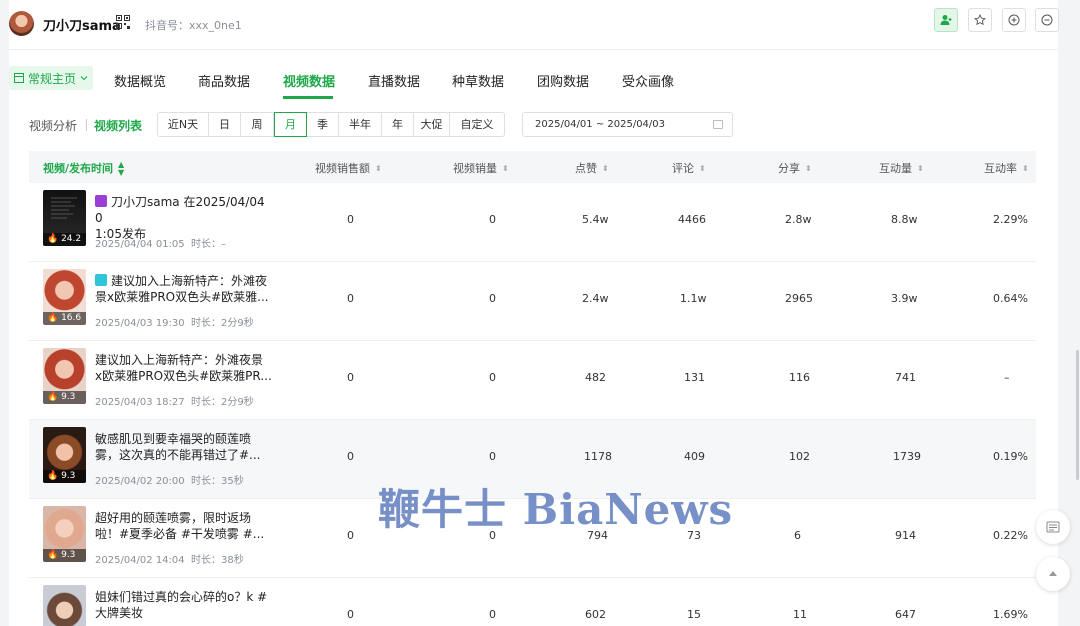 The width and height of the screenshot is (1080, 626). I want to click on cell-interactions: 8.8w, so click(904, 219).